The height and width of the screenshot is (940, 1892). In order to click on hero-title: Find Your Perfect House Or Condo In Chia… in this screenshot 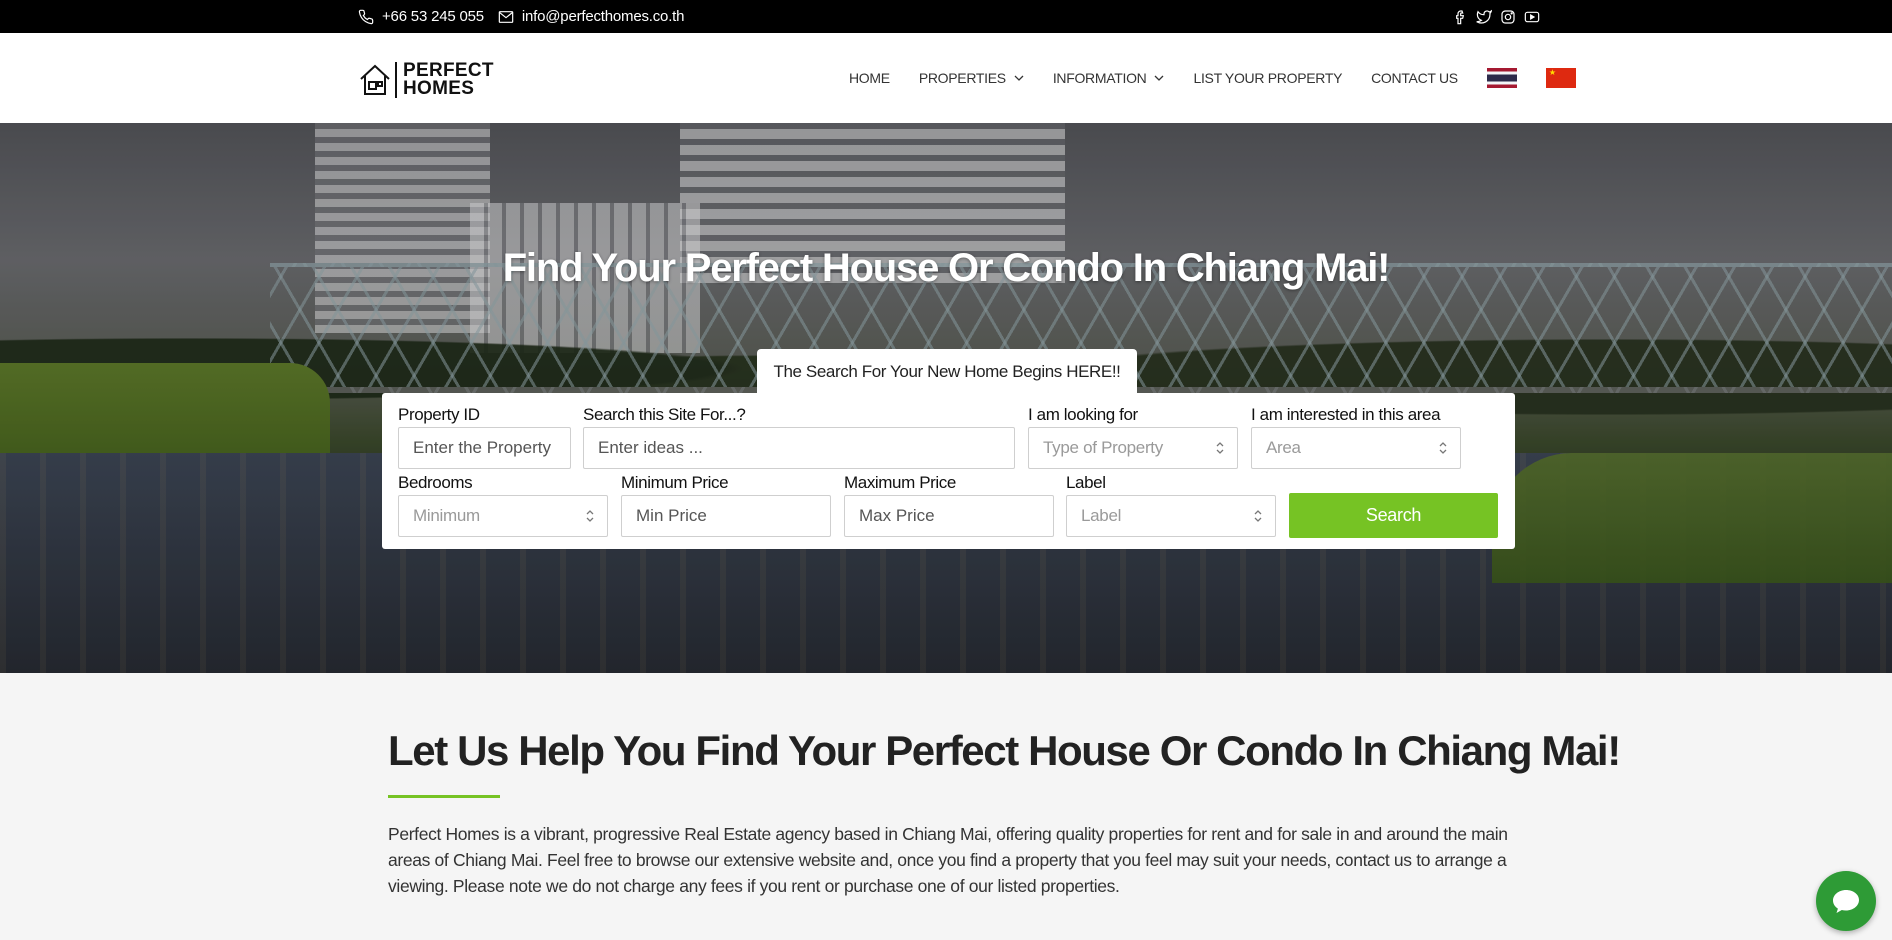, I will do `click(946, 268)`.